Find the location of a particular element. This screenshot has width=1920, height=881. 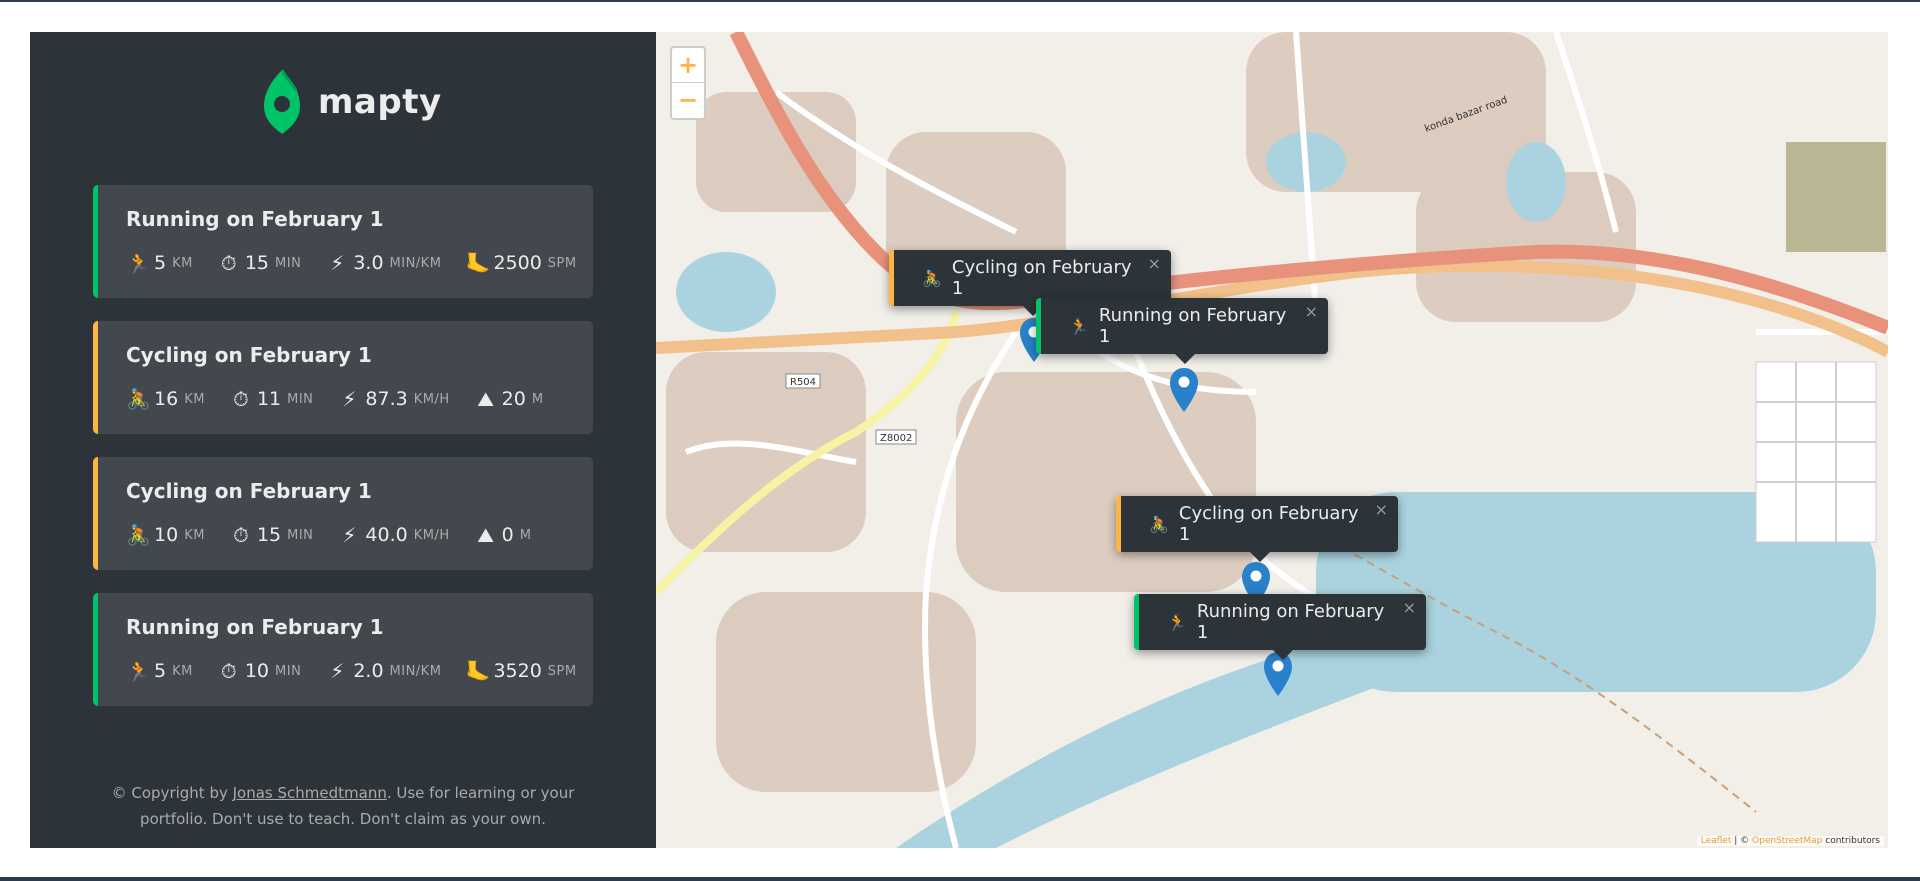

workout-detail: 🚴 10 km is located at coordinates (165, 535).